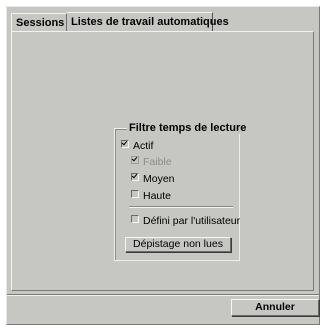 The image size is (326, 331). I want to click on actif-label: Actif, so click(143, 146).